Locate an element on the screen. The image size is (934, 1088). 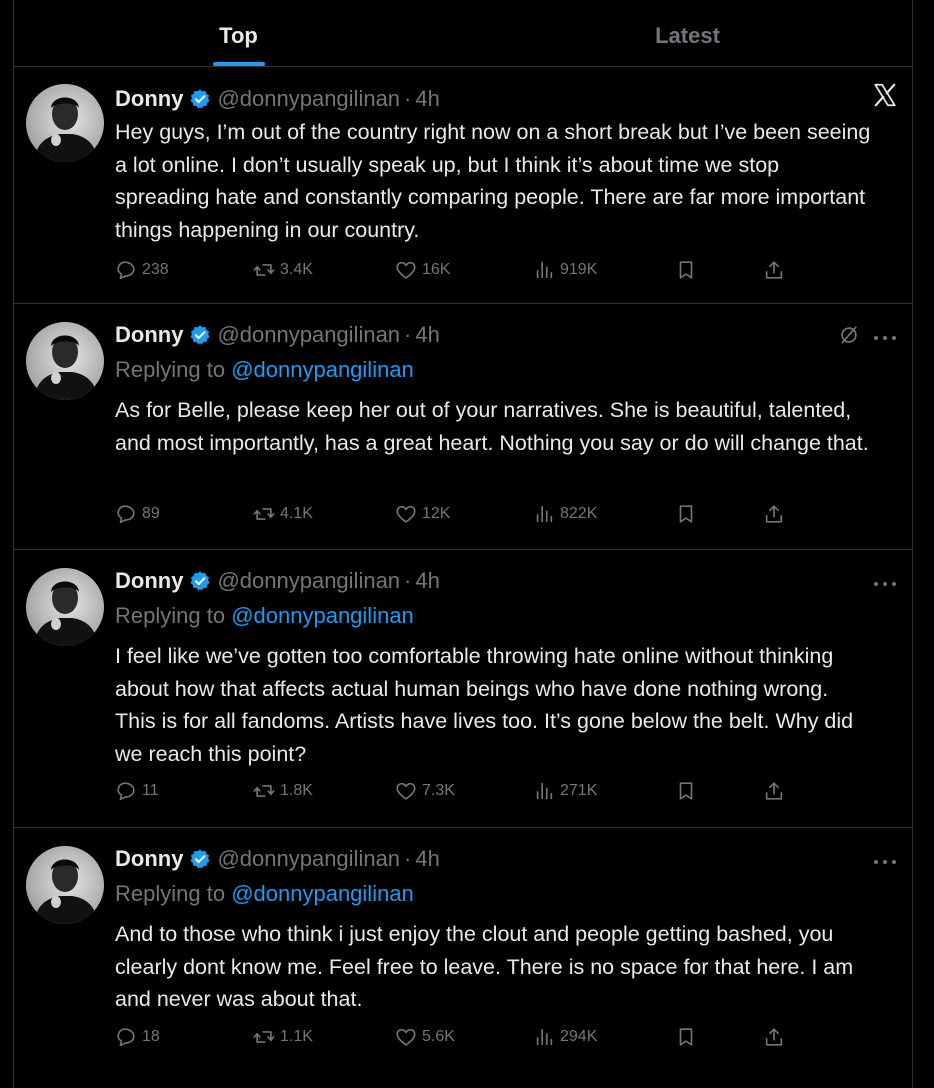
retweet-button: 3.4K is located at coordinates (283, 270).